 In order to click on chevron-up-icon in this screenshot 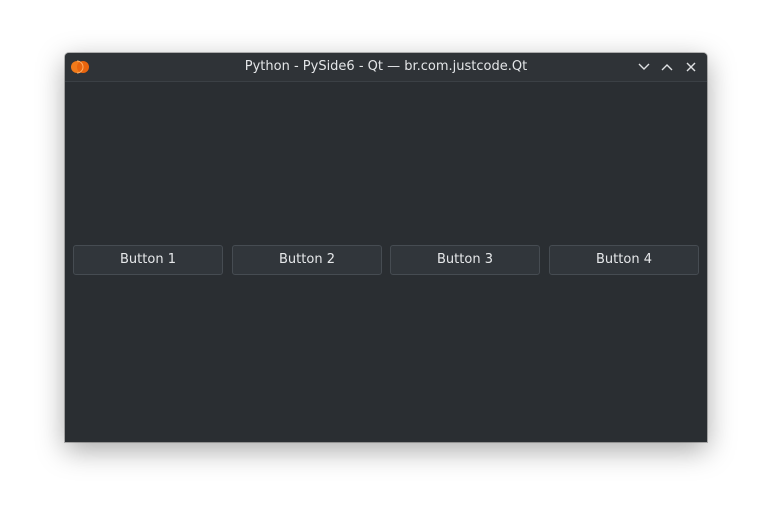, I will do `click(667, 67)`.